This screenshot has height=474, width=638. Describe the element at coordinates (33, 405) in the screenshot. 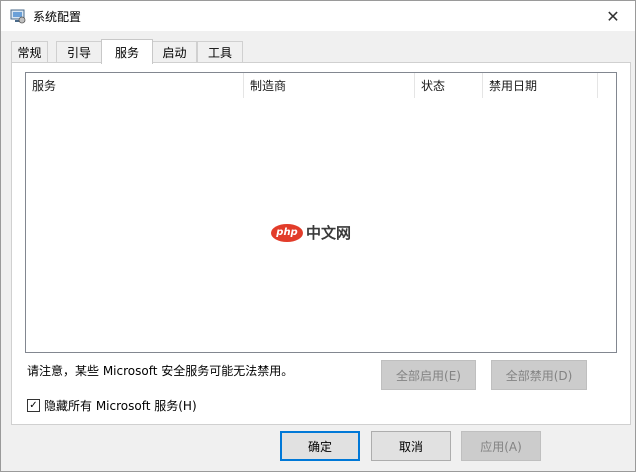

I see `hide-microsoft-services-checkbox: ✓` at that location.